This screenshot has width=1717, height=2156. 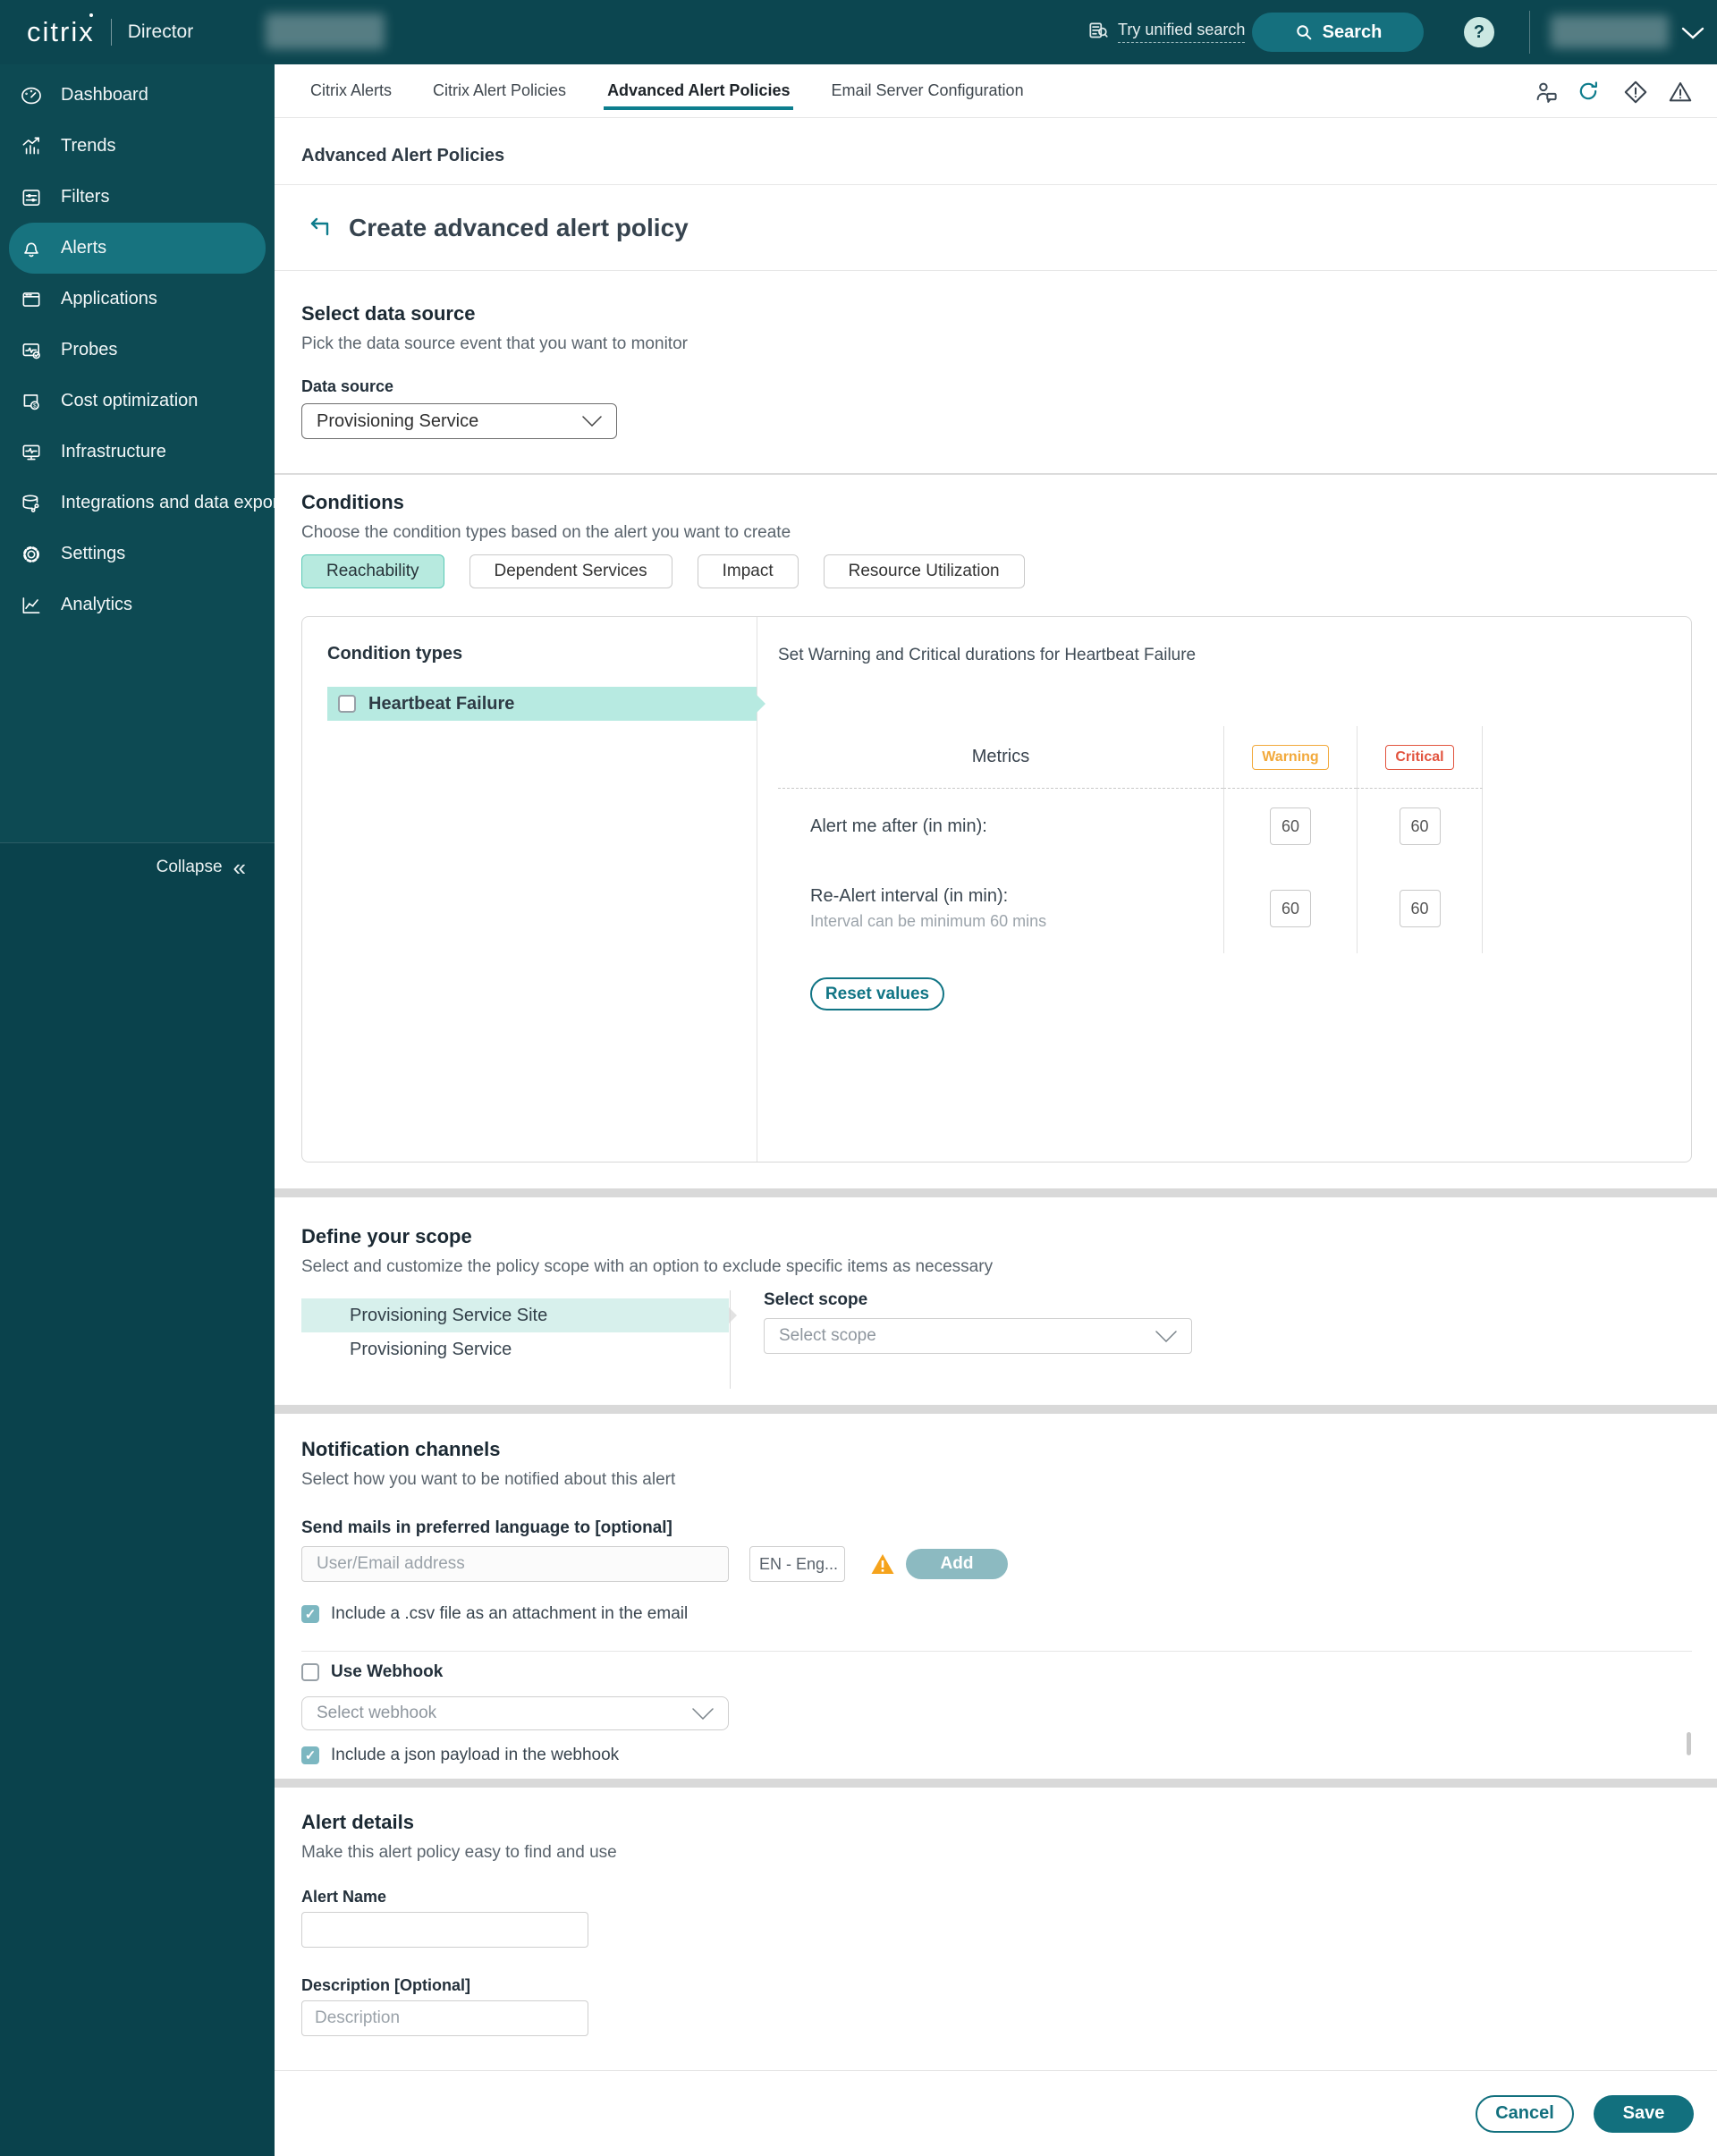 I want to click on select-scope-dropdown: Select scope, so click(x=978, y=1336).